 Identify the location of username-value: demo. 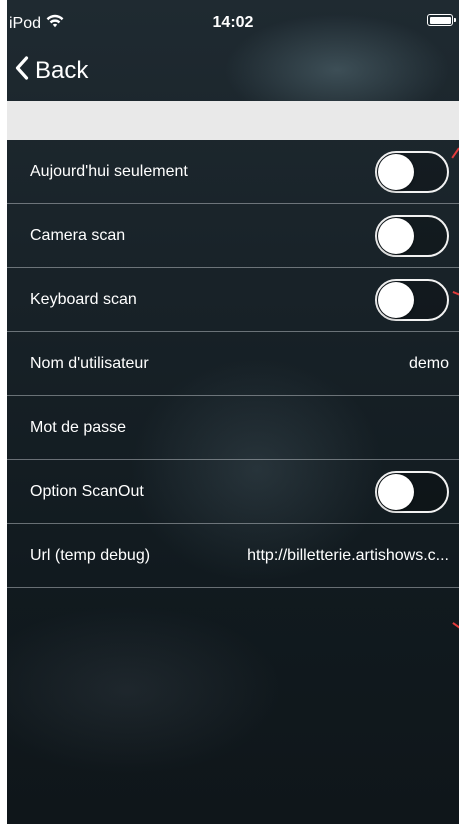
(429, 364).